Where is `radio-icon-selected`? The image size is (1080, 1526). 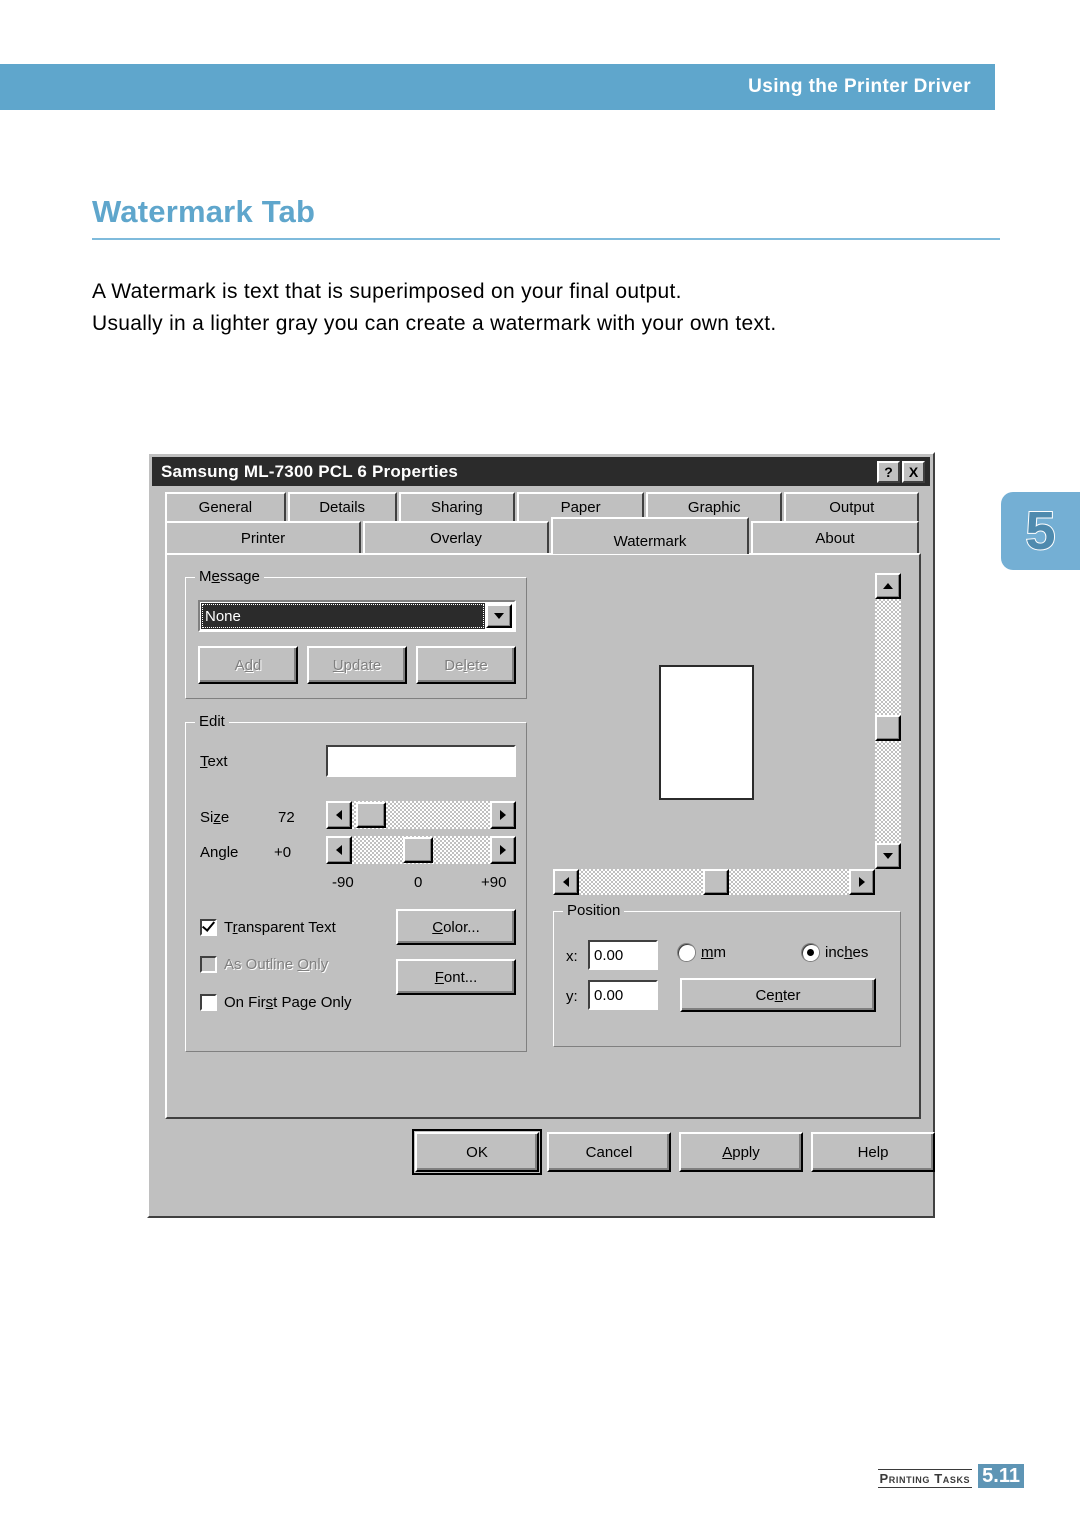
radio-icon-selected is located at coordinates (810, 952).